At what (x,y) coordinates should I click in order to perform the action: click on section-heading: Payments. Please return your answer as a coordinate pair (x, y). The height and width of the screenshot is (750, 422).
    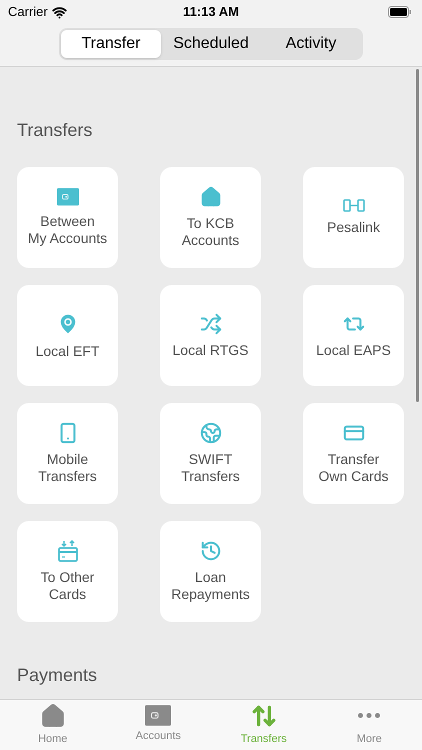
    Looking at the image, I should click on (57, 675).